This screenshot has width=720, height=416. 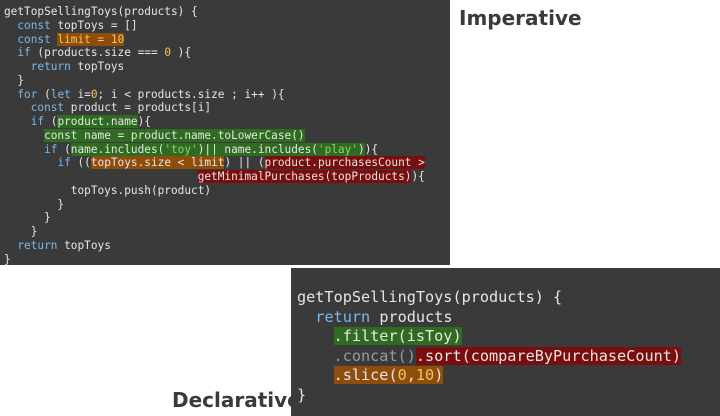 What do you see at coordinates (214, 108) in the screenshot?
I see `code-line: const product = products[i]` at bounding box center [214, 108].